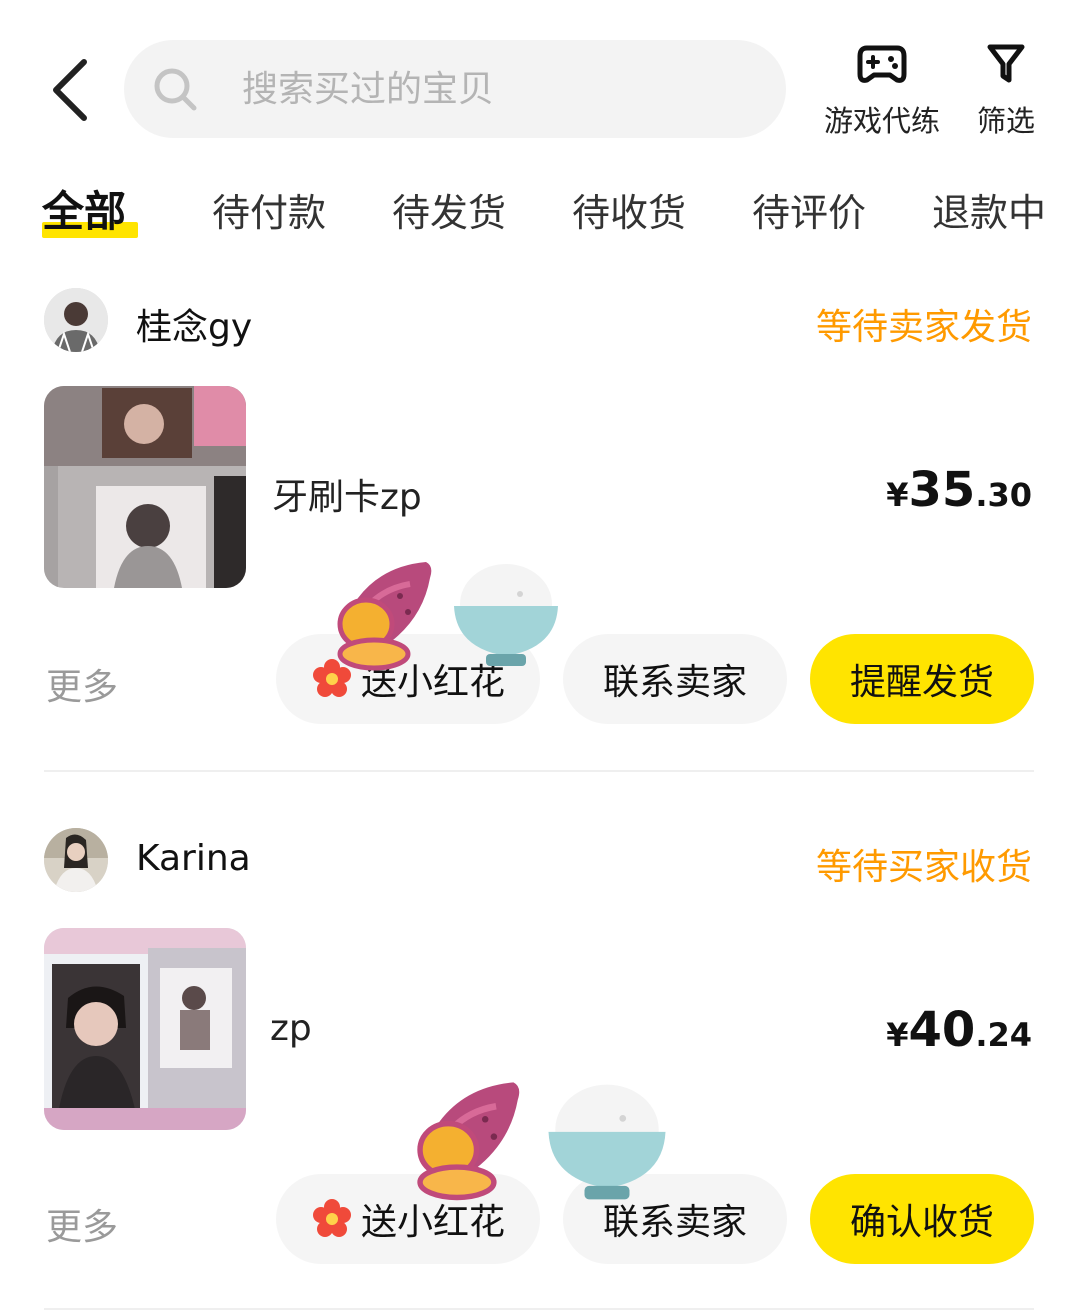  I want to click on order-status: 等待卖家发货, so click(923, 327).